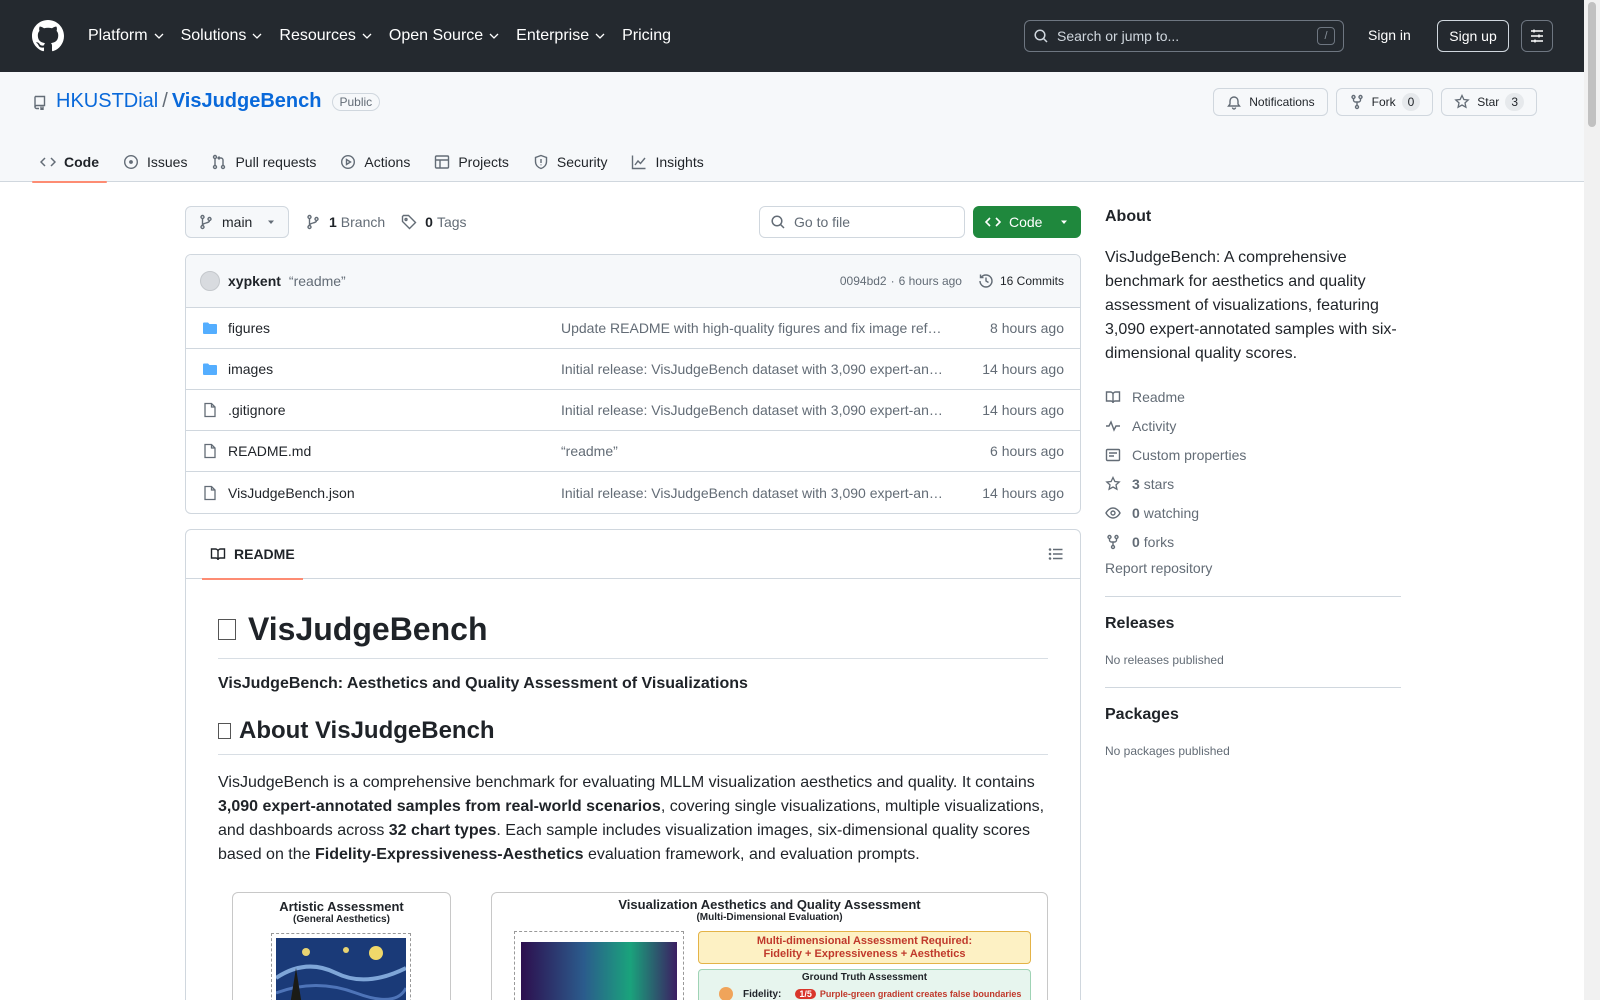 The image size is (1600, 1000). What do you see at coordinates (1537, 36) in the screenshot?
I see `settings-menu-button` at bounding box center [1537, 36].